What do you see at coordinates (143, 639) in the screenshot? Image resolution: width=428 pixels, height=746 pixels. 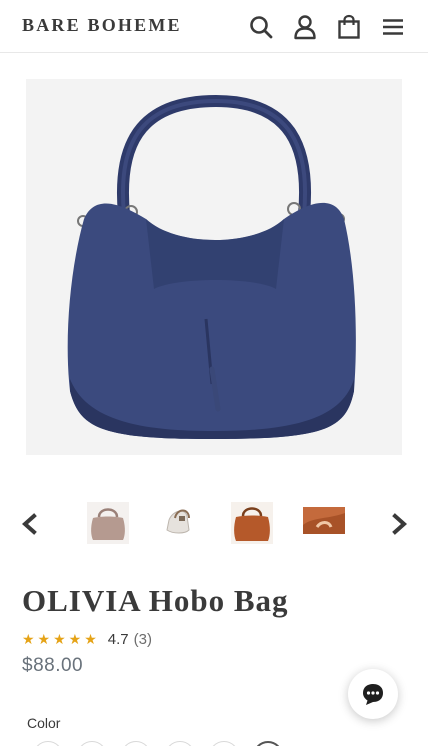 I see `review-count: (3)` at bounding box center [143, 639].